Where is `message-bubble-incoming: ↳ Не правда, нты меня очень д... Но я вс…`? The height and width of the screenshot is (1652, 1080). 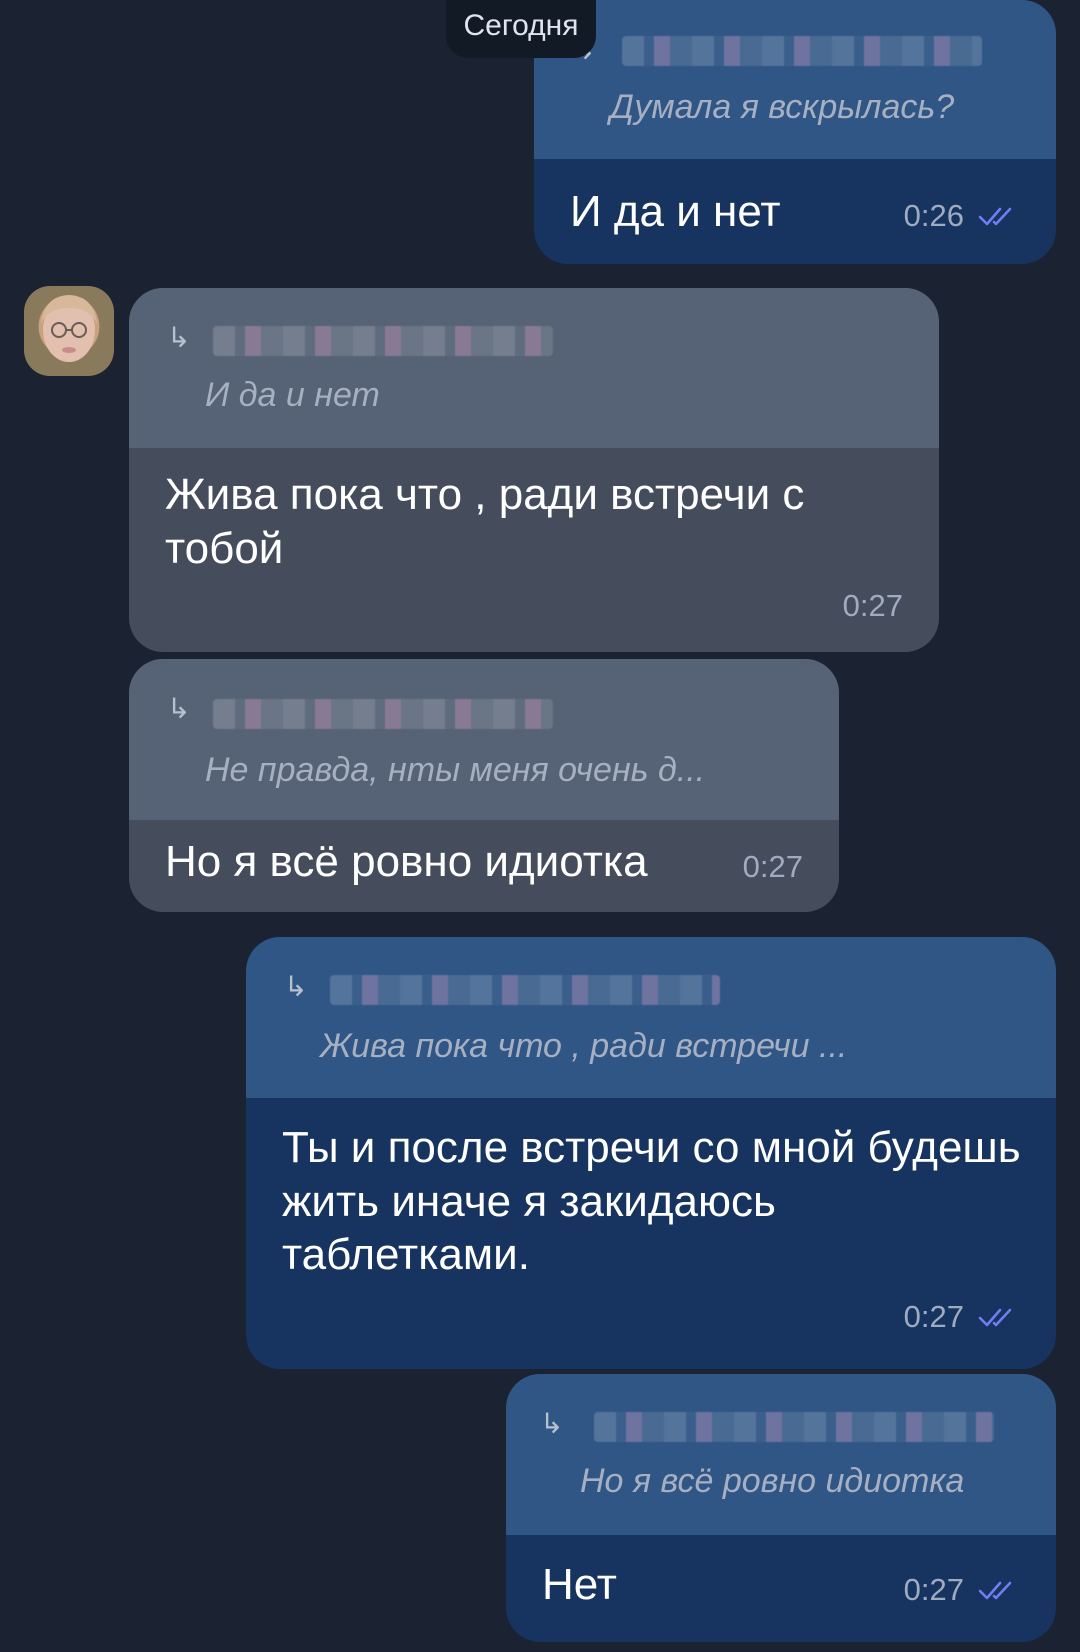
message-bubble-incoming: ↳ Не правда, нты меня очень д... Но я вс… is located at coordinates (484, 785).